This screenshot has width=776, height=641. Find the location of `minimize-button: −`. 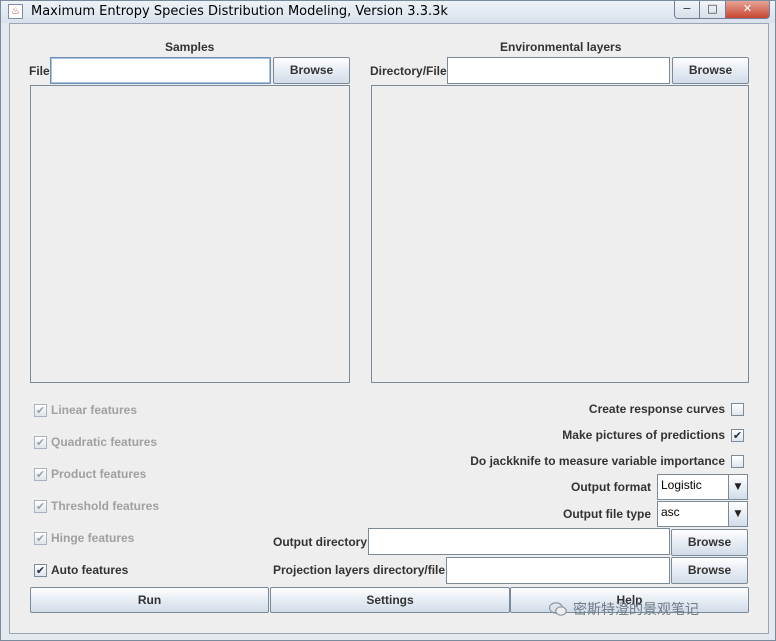

minimize-button: − is located at coordinates (687, 10).